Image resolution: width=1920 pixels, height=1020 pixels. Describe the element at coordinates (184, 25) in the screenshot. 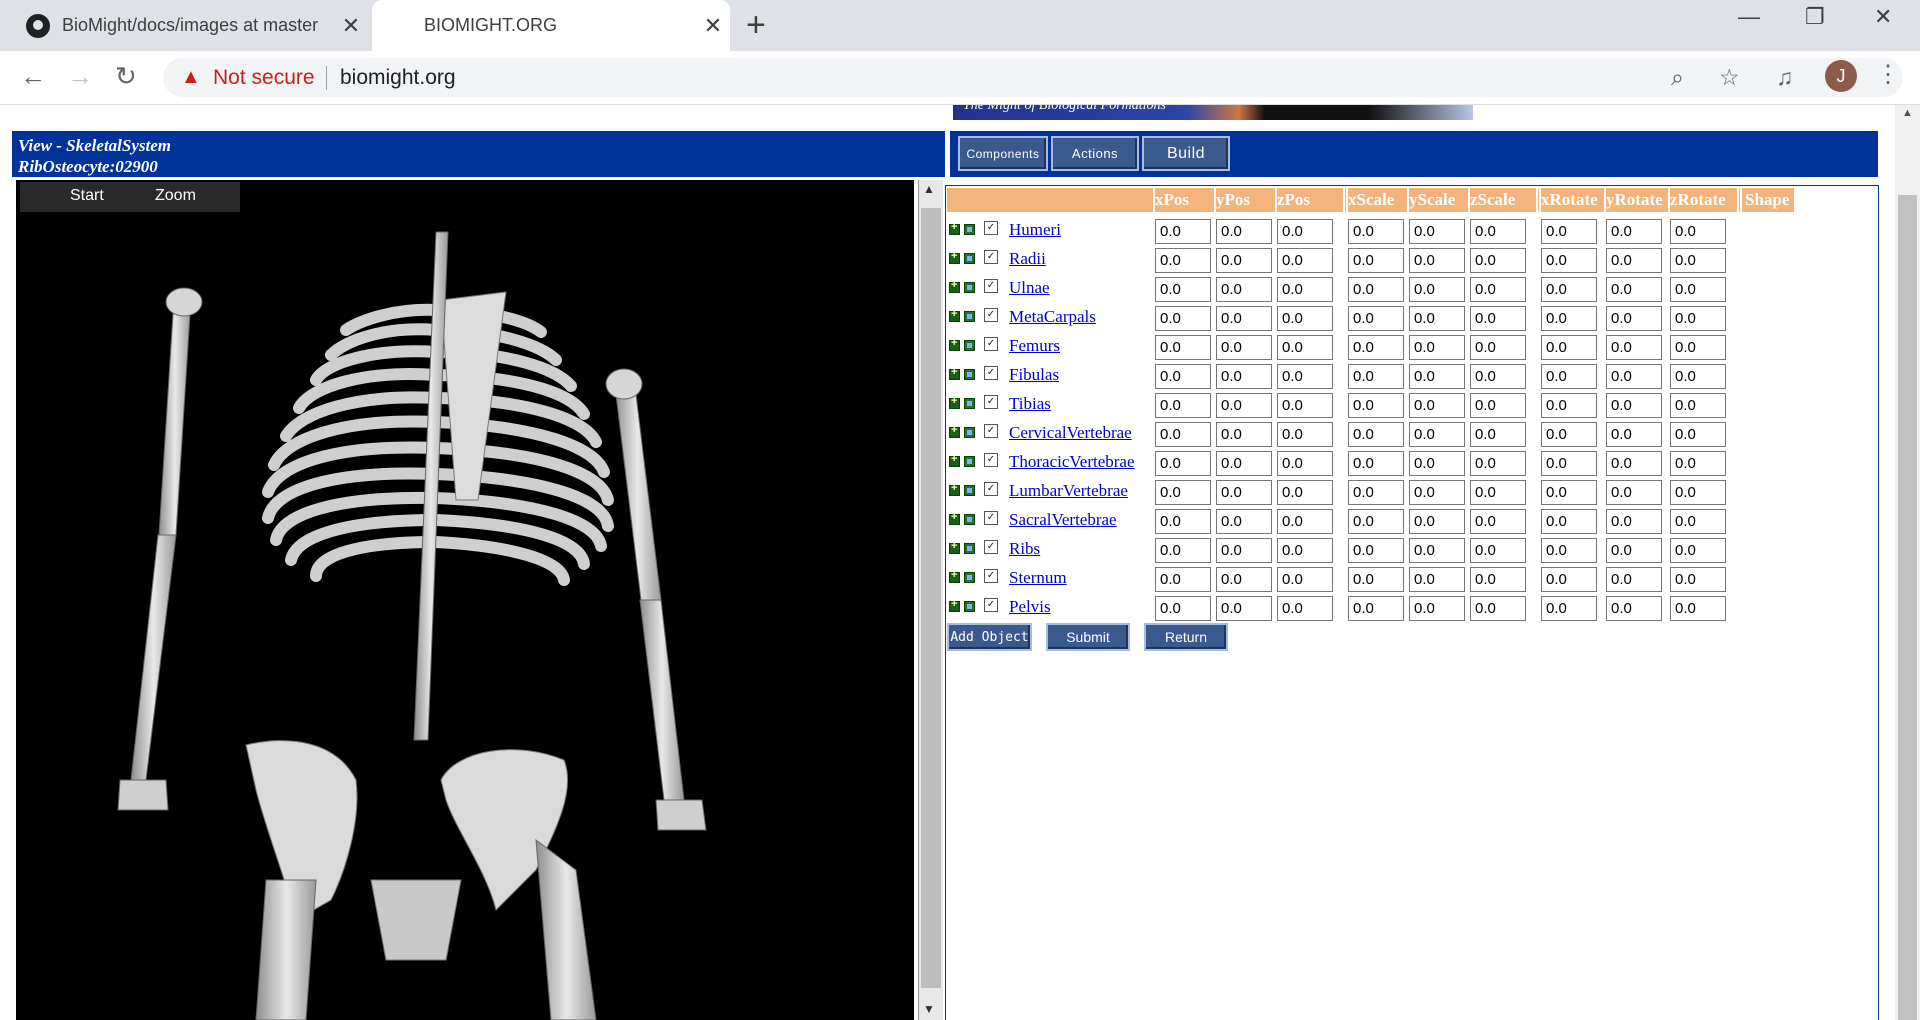

I see `tab-github: BioMight/docs/images at master ✕` at that location.